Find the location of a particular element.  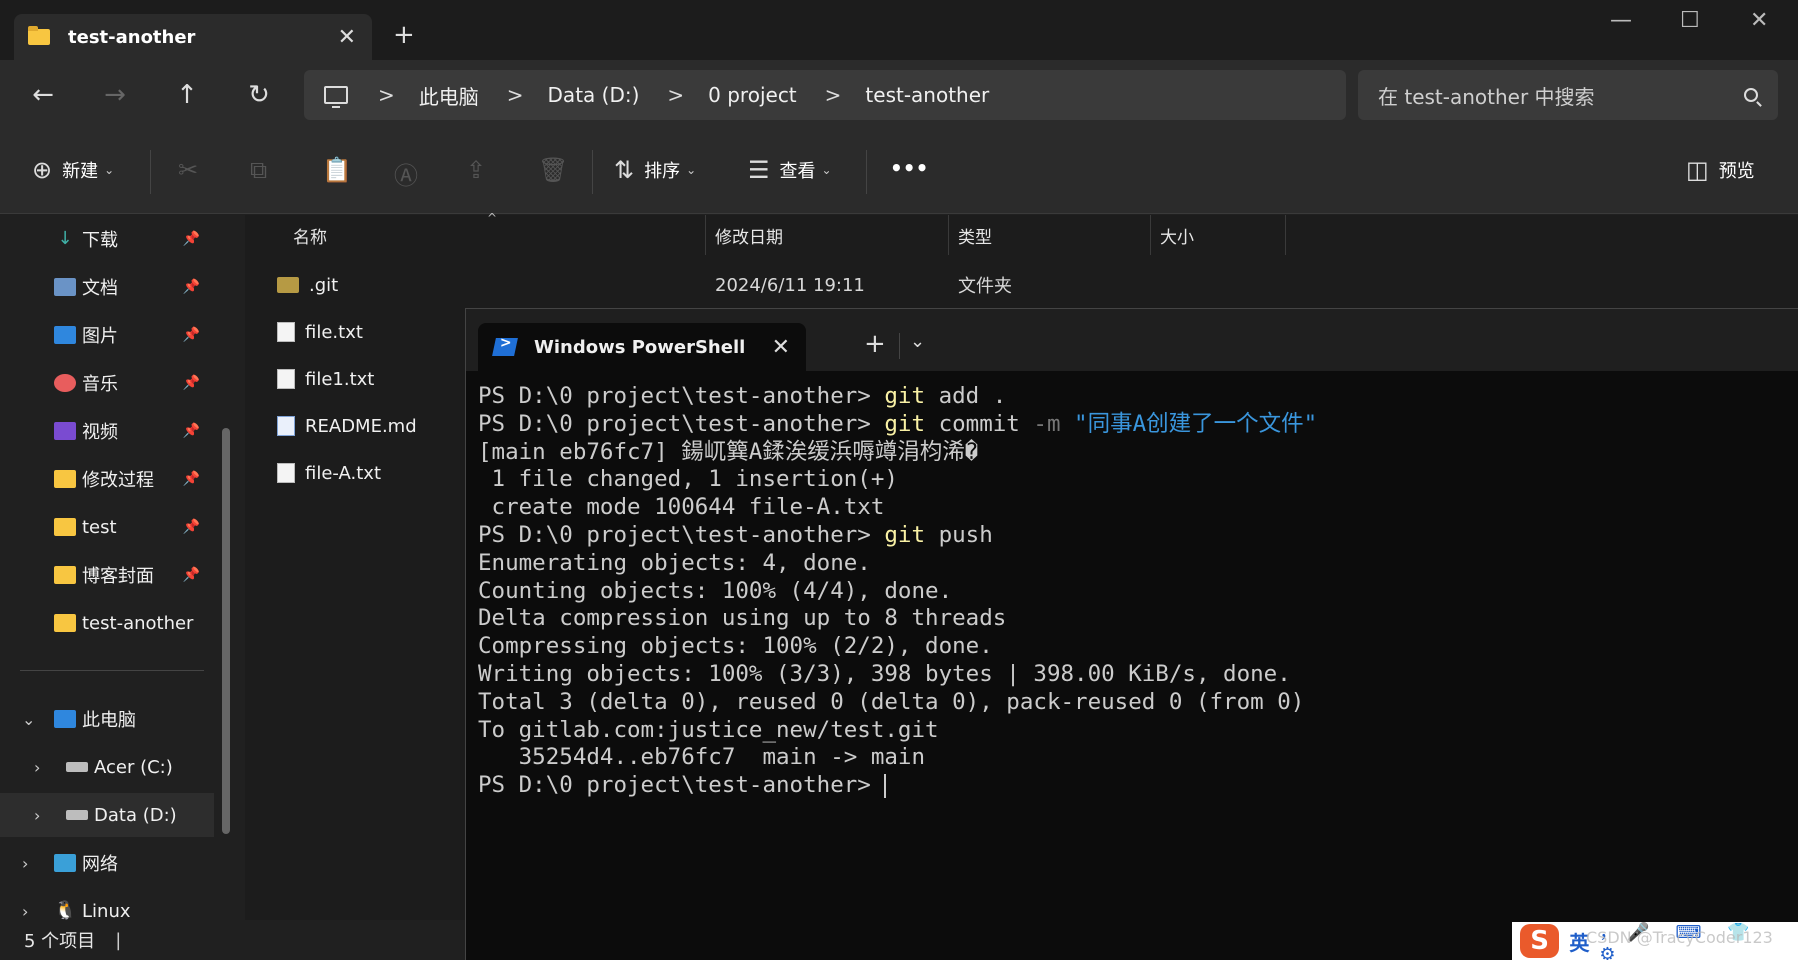

sidebar-item-this-pc: ⌄ 此电脑 is located at coordinates (107, 719).